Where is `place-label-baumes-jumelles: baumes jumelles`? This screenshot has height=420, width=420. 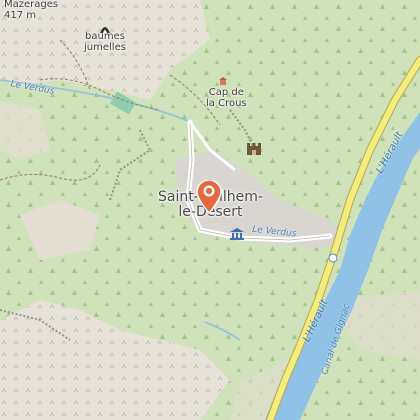
place-label-baumes-jumelles: baumes jumelles is located at coordinates (105, 42).